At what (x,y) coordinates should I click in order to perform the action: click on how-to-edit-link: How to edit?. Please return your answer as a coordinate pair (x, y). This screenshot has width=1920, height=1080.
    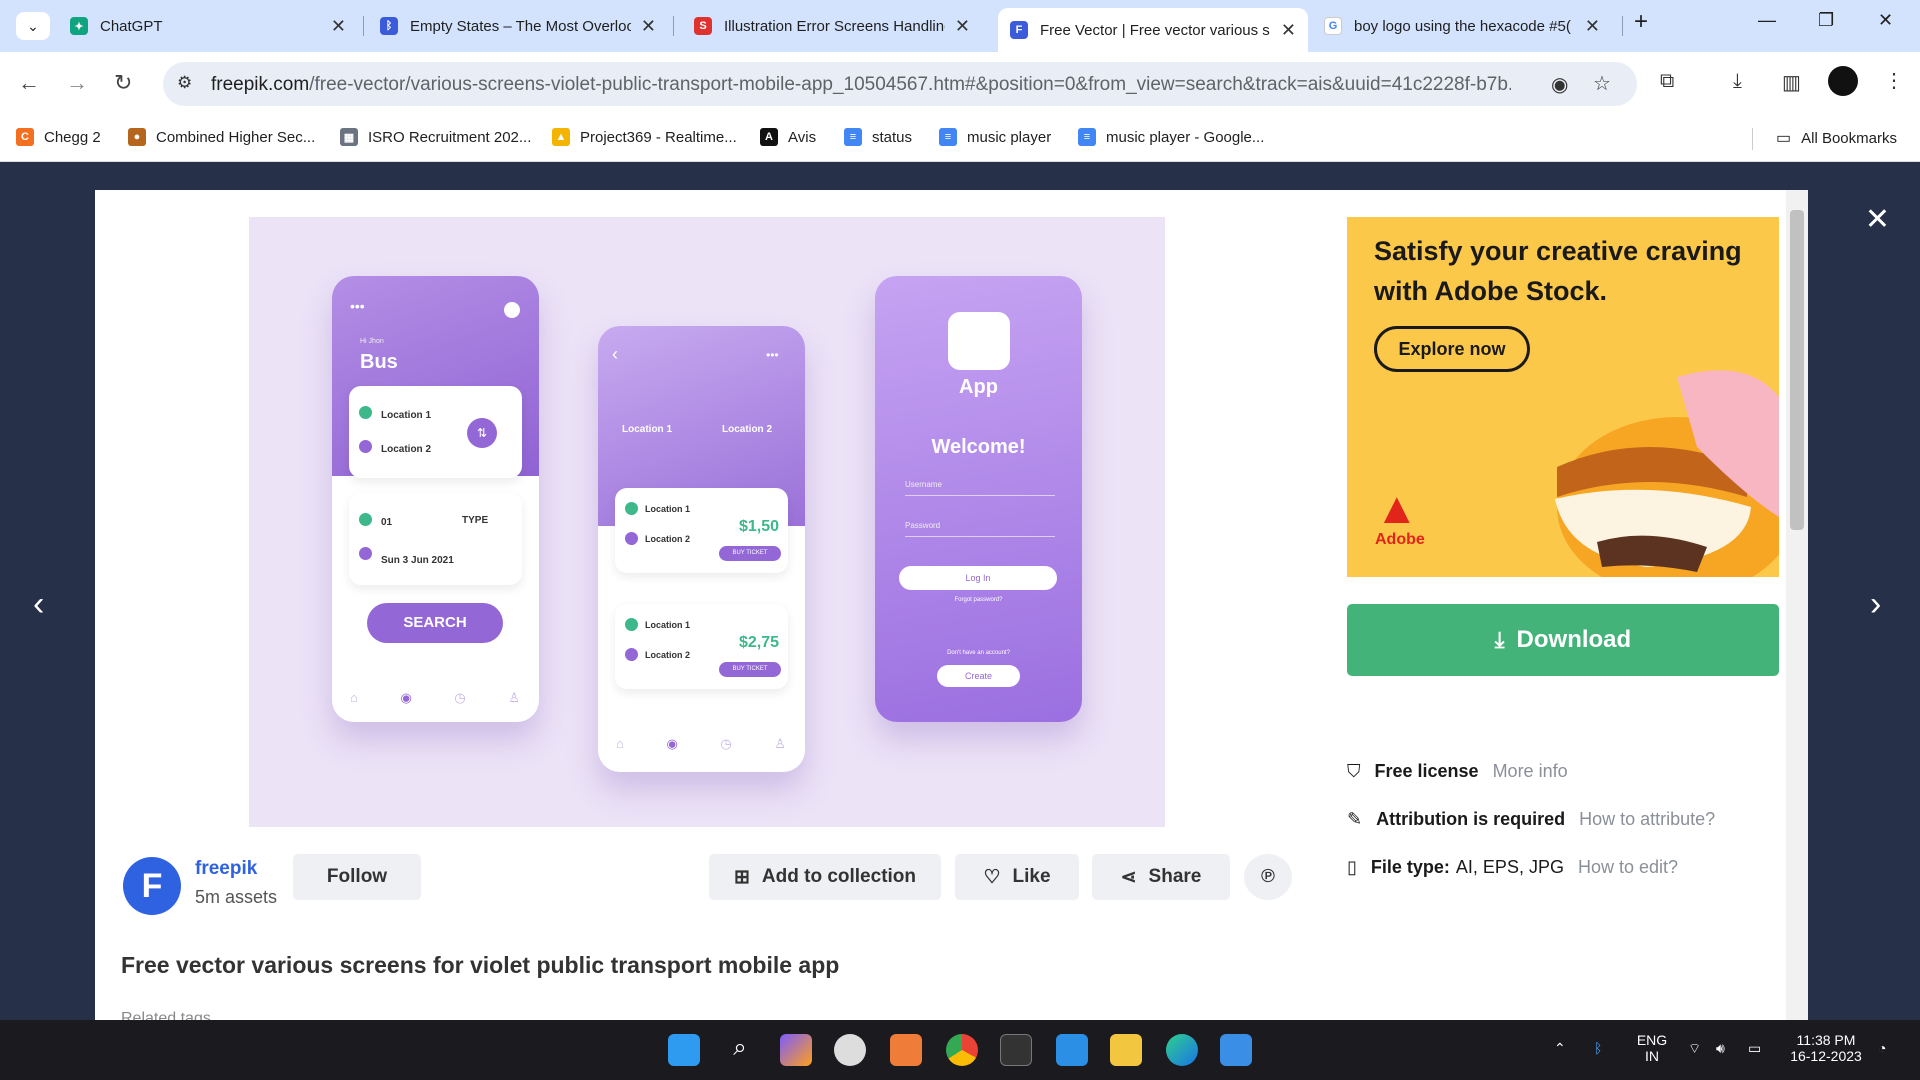
    Looking at the image, I should click on (1628, 867).